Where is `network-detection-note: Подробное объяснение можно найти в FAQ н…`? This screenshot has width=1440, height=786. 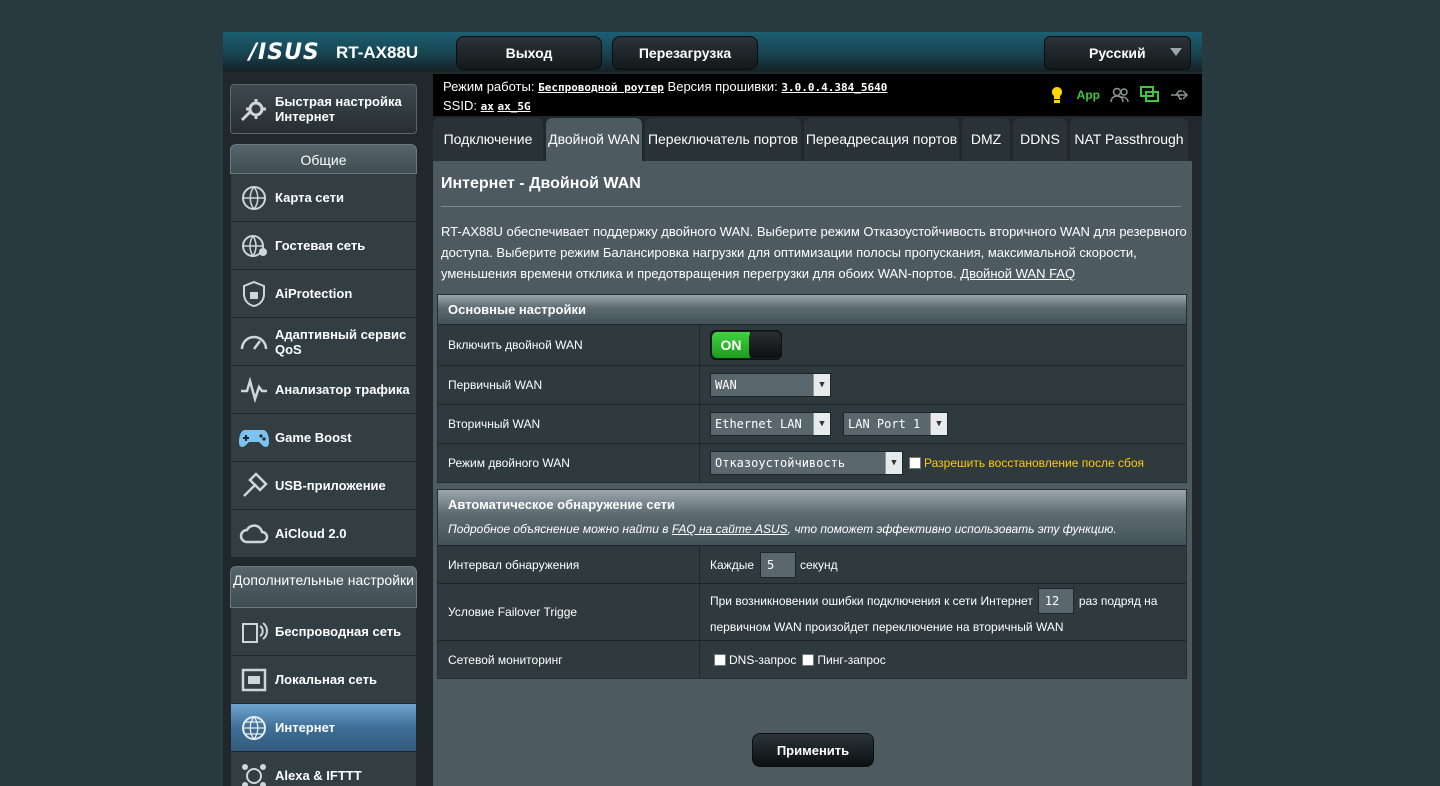
network-detection-note: Подробное объяснение можно найти в FAQ н… is located at coordinates (817, 529).